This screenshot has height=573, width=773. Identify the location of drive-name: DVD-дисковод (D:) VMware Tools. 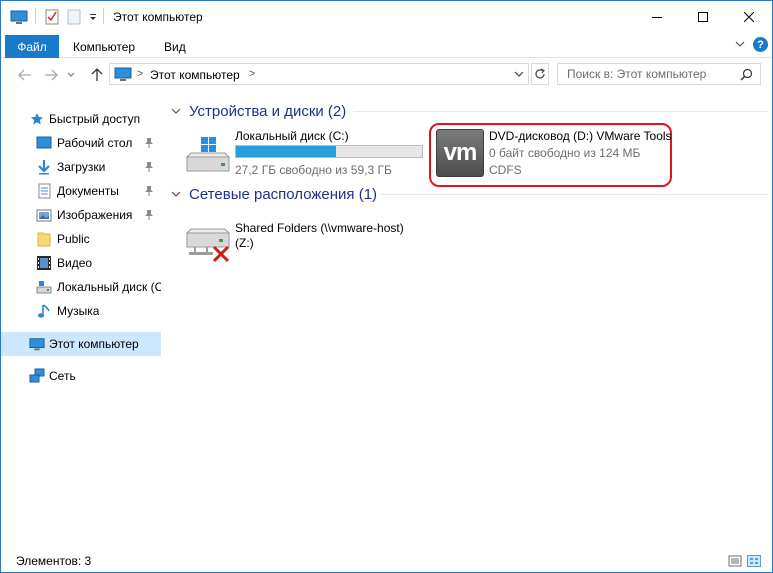
(580, 136).